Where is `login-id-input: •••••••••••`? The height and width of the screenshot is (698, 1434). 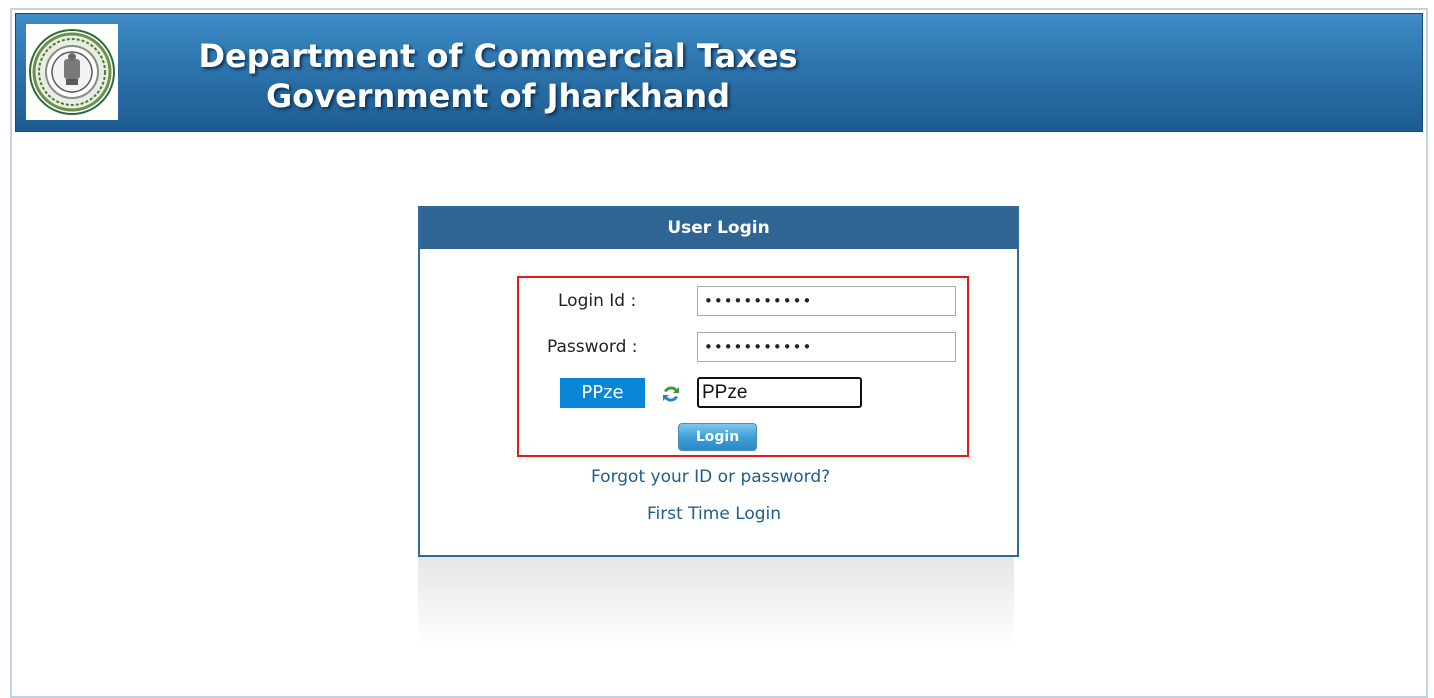 login-id-input: ••••••••••• is located at coordinates (826, 301).